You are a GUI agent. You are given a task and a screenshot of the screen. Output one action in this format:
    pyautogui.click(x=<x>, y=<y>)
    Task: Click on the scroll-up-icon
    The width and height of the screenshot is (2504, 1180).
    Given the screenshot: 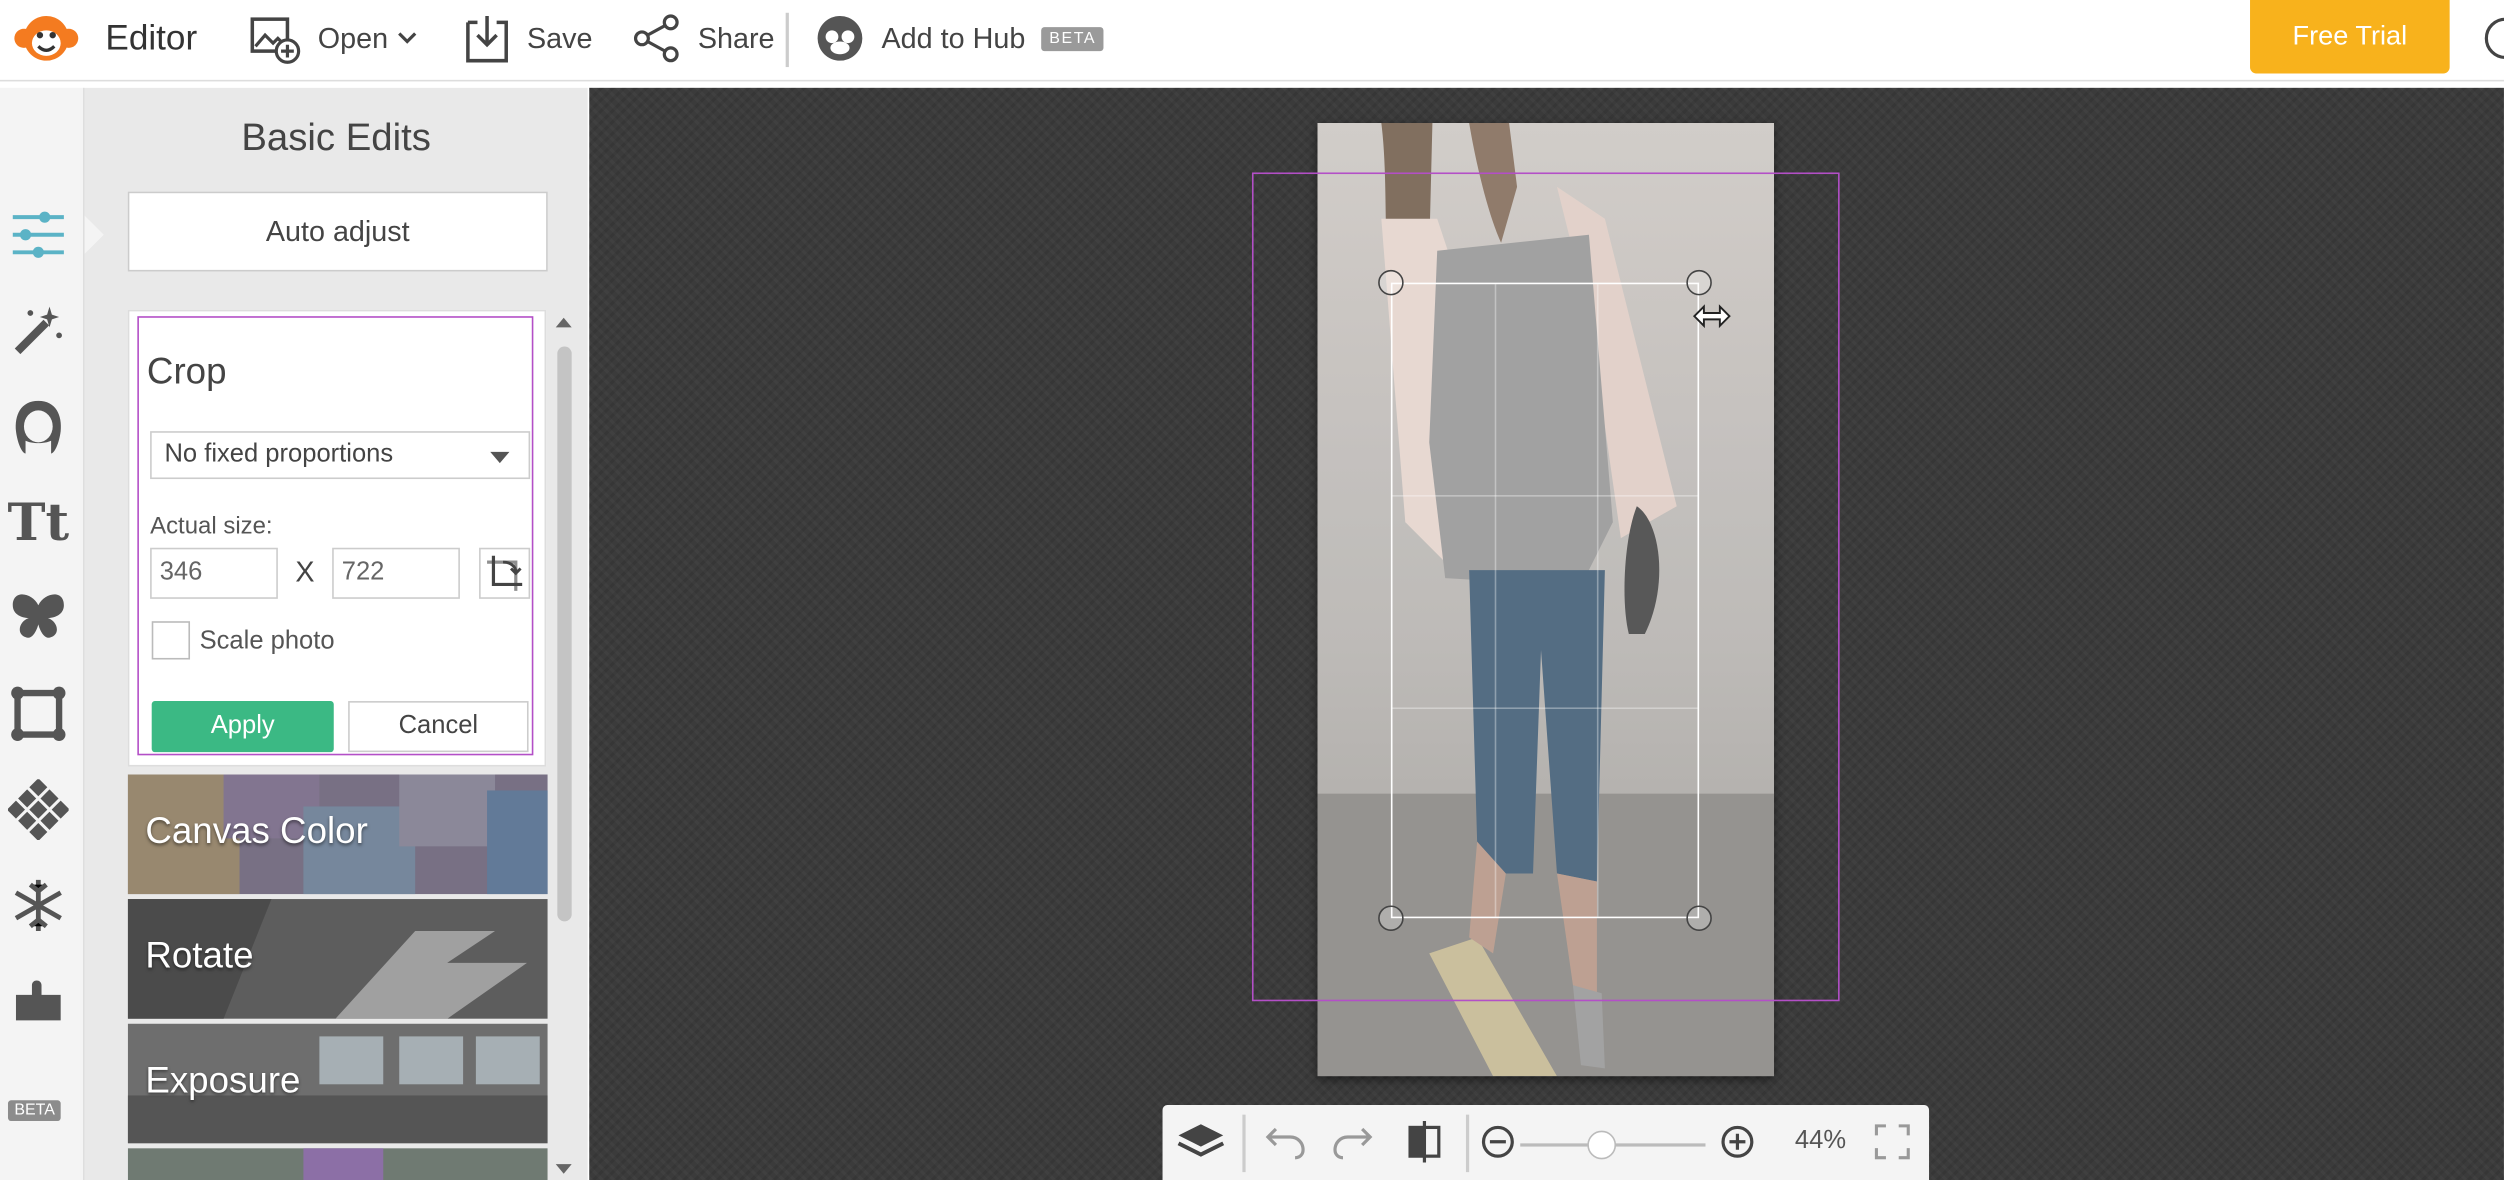 What is the action you would take?
    pyautogui.click(x=563, y=322)
    